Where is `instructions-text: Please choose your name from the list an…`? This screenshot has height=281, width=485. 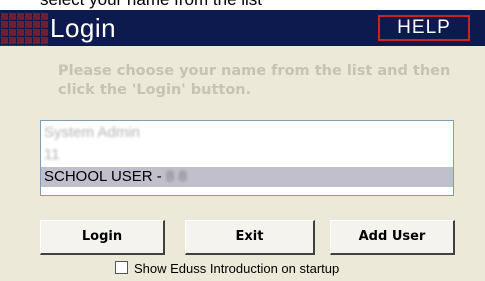 instructions-text: Please choose your name from the list an… is located at coordinates (254, 80).